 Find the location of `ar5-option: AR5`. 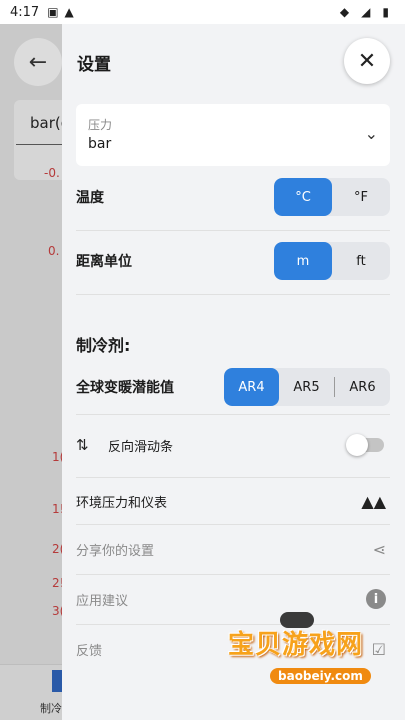

ar5-option: AR5 is located at coordinates (306, 387).